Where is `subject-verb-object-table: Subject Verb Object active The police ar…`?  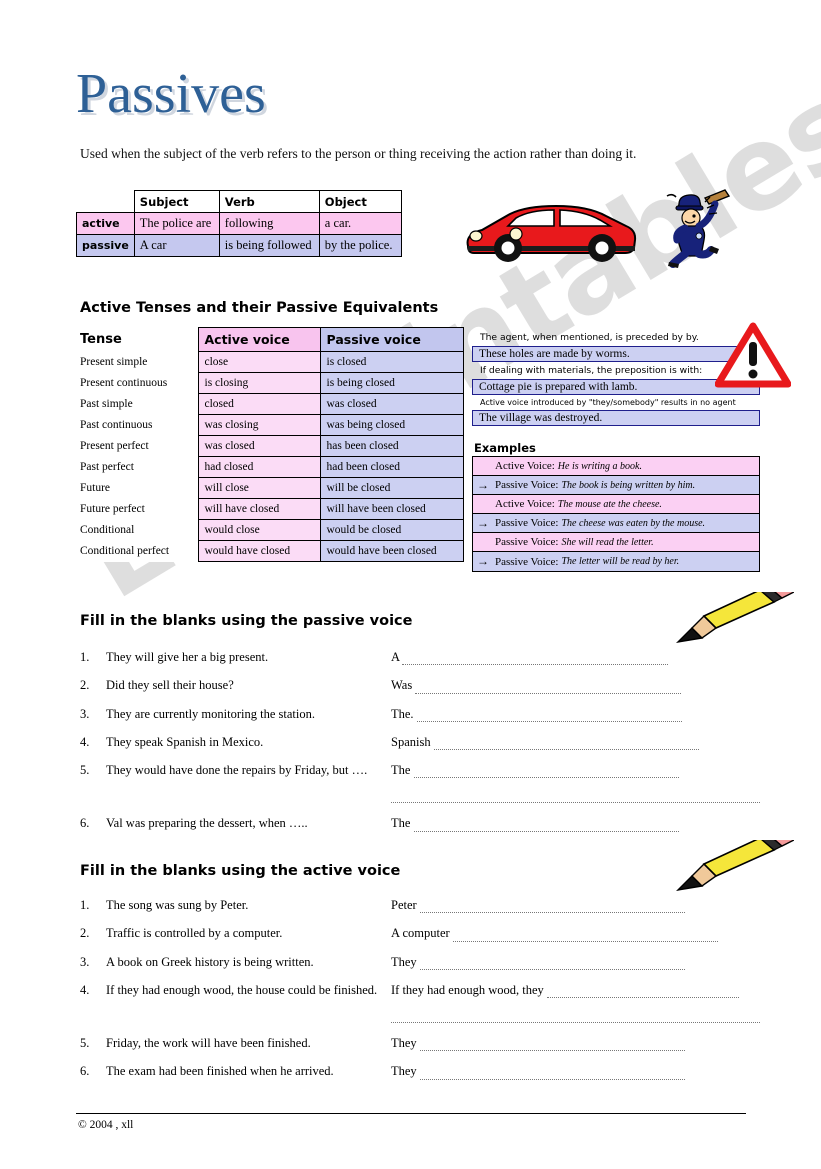 subject-verb-object-table: Subject Verb Object active The police ar… is located at coordinates (239, 223).